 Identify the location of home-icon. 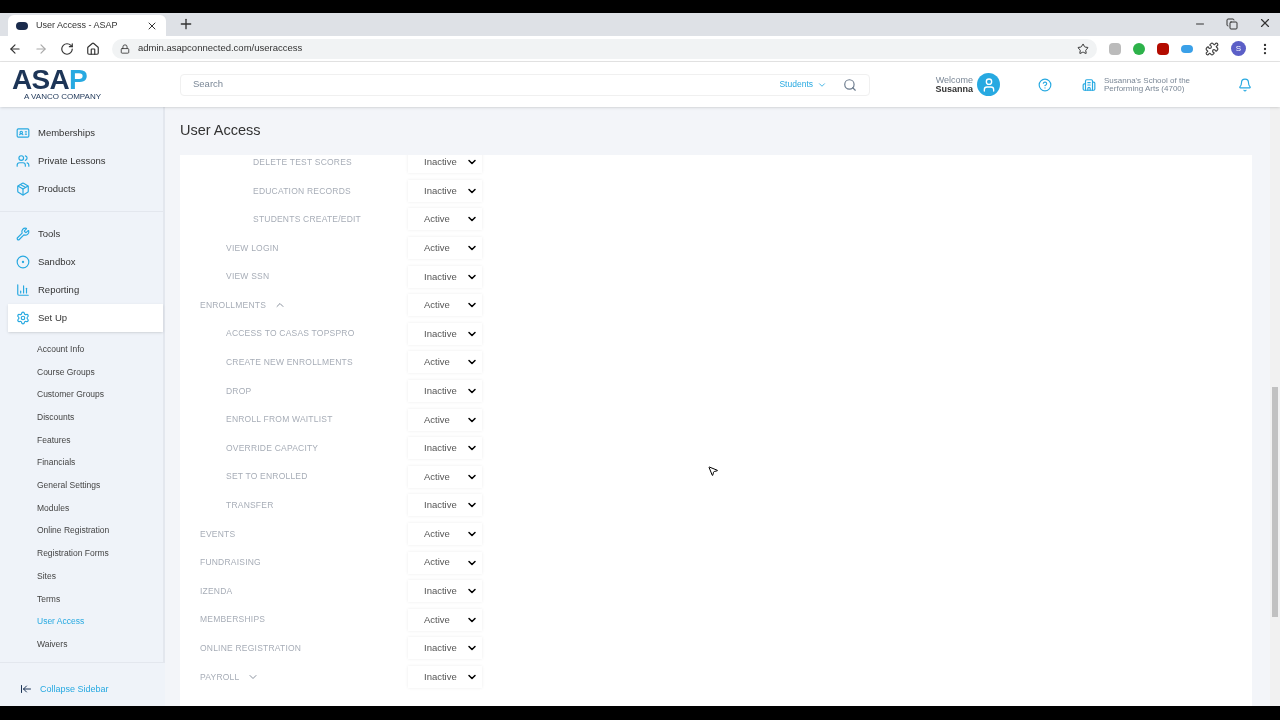
(93, 48).